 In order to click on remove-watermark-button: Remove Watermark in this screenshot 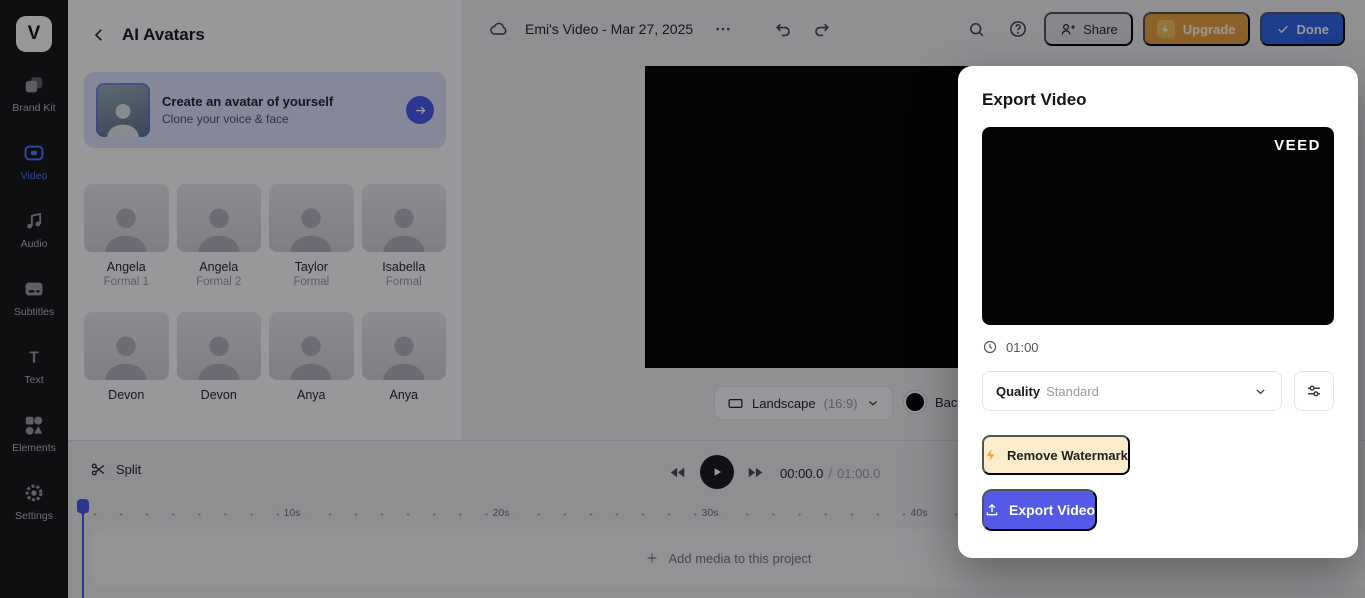, I will do `click(1056, 455)`.